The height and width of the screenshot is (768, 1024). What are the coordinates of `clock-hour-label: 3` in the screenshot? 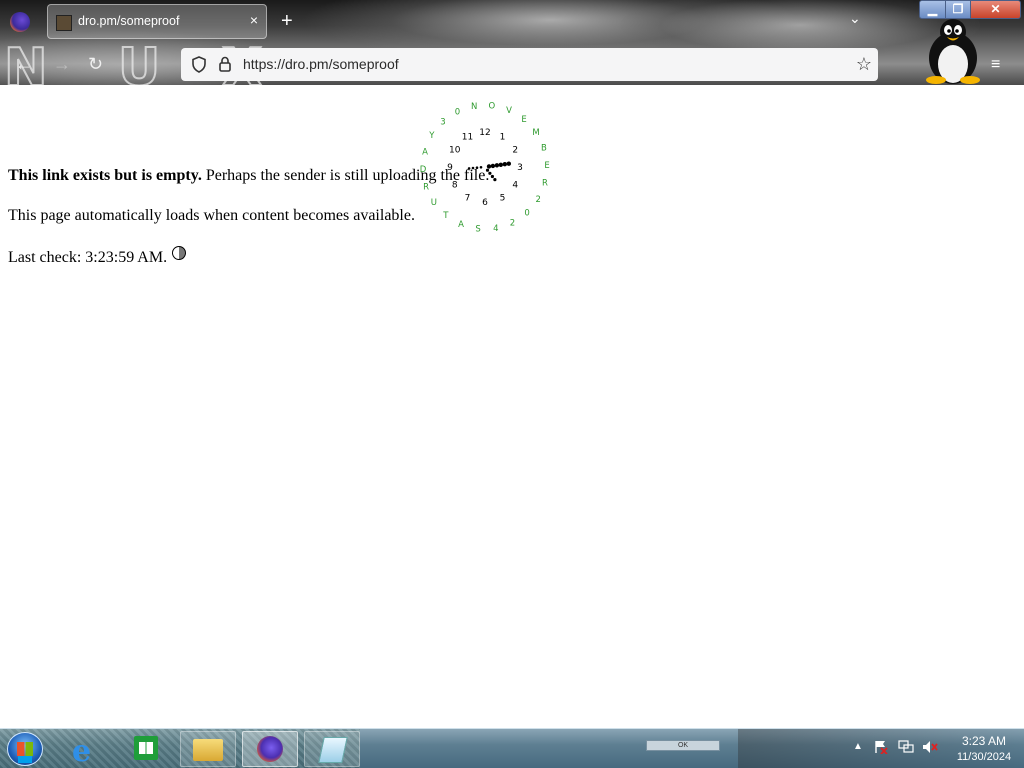 It's located at (520, 168).